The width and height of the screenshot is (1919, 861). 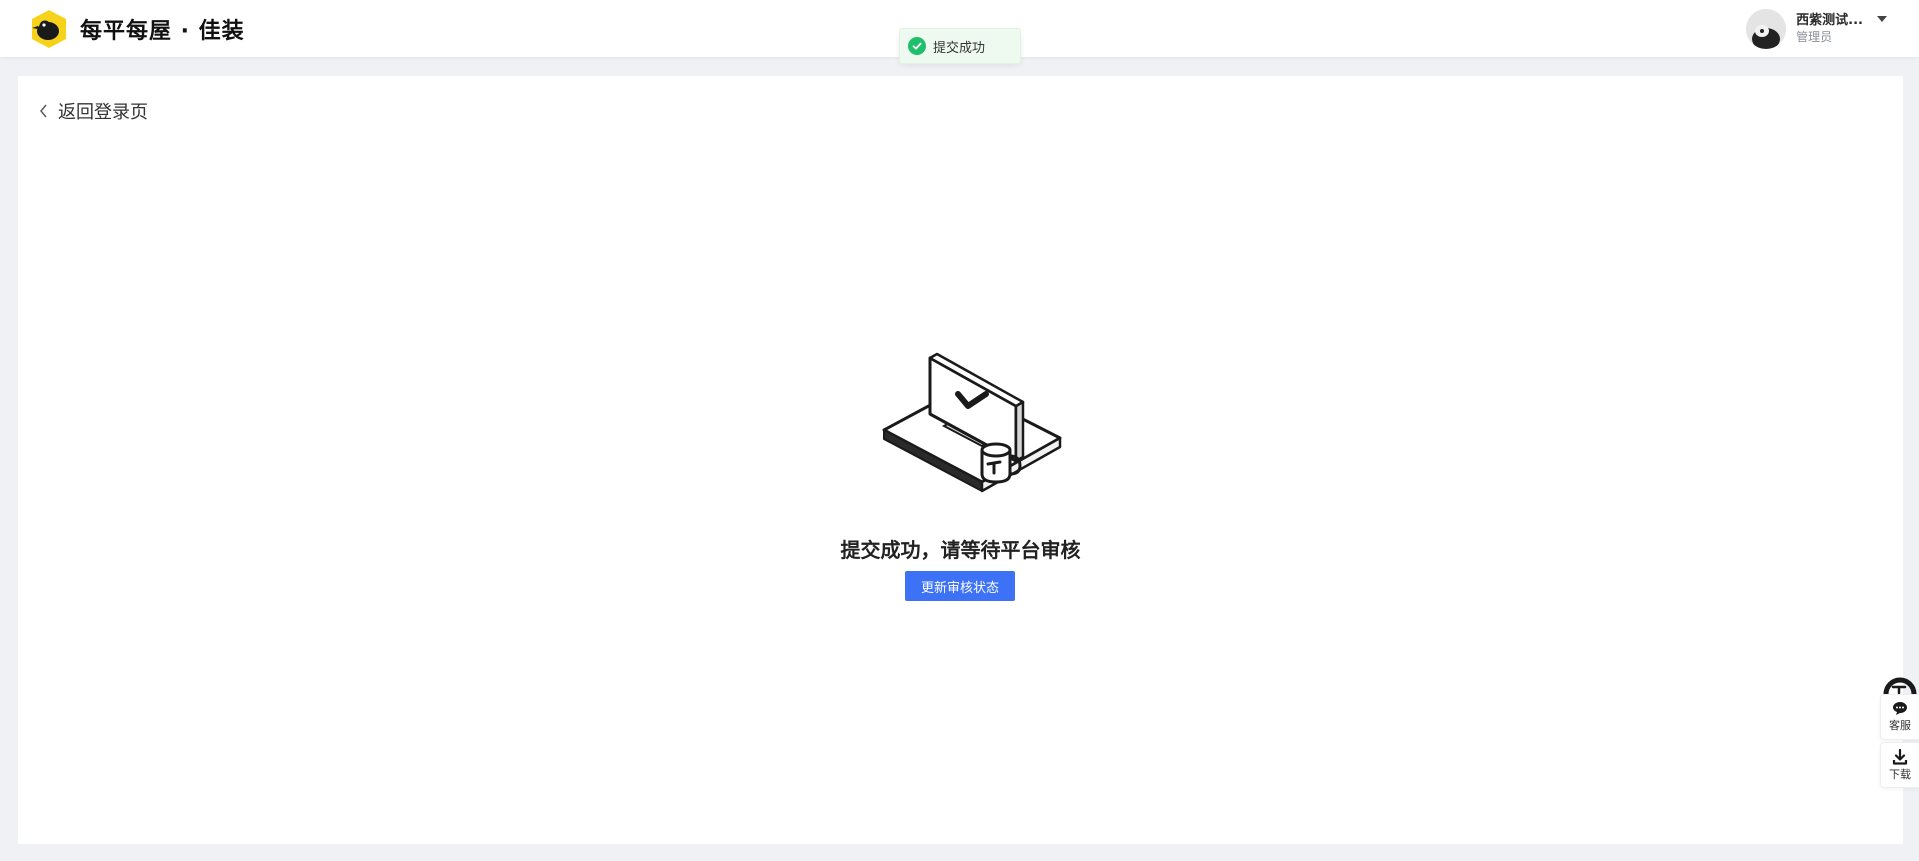 I want to click on brand-logo: 每平每屋 · 佳装, so click(x=136, y=29).